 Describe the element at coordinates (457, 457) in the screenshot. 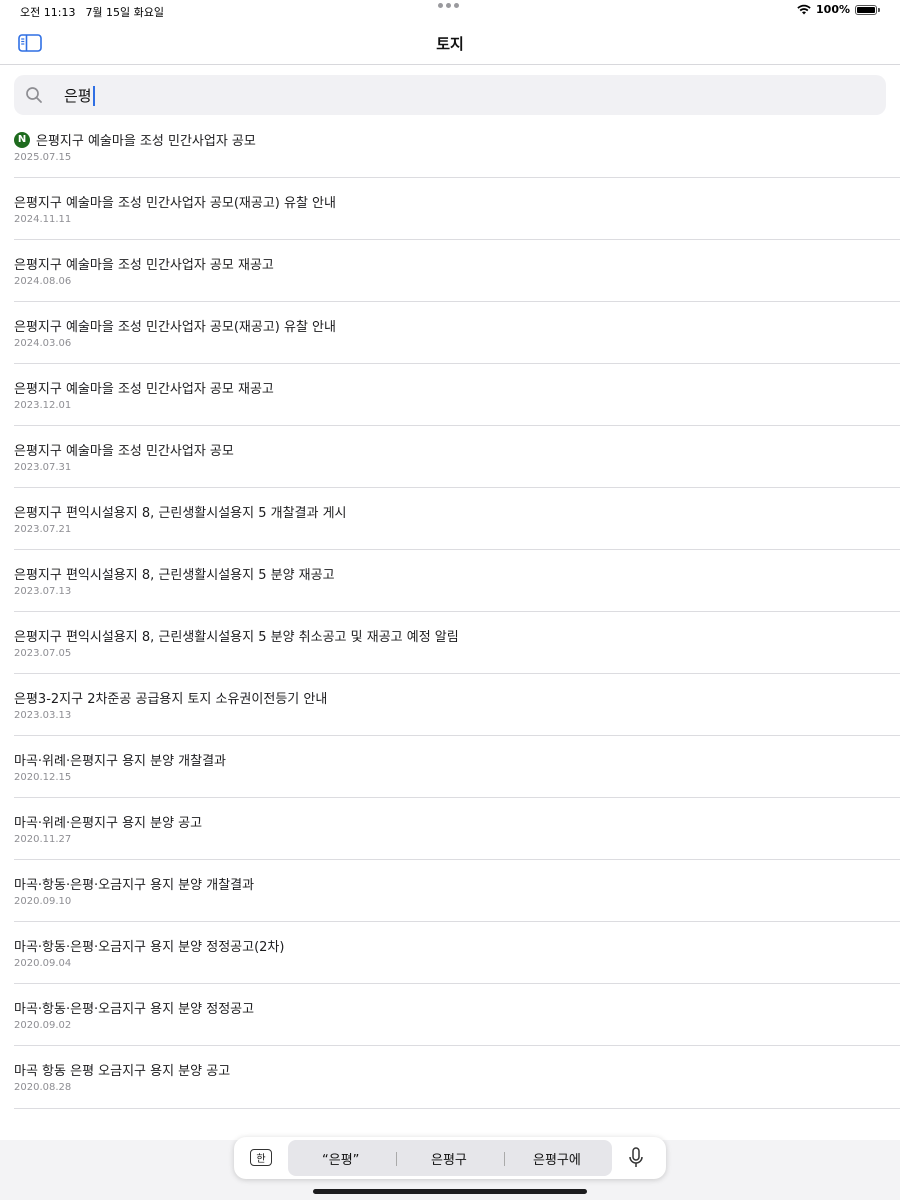

I see `list-item: 은평지구 예술마을 조성 민간사업자 공모 2023.07.31` at that location.